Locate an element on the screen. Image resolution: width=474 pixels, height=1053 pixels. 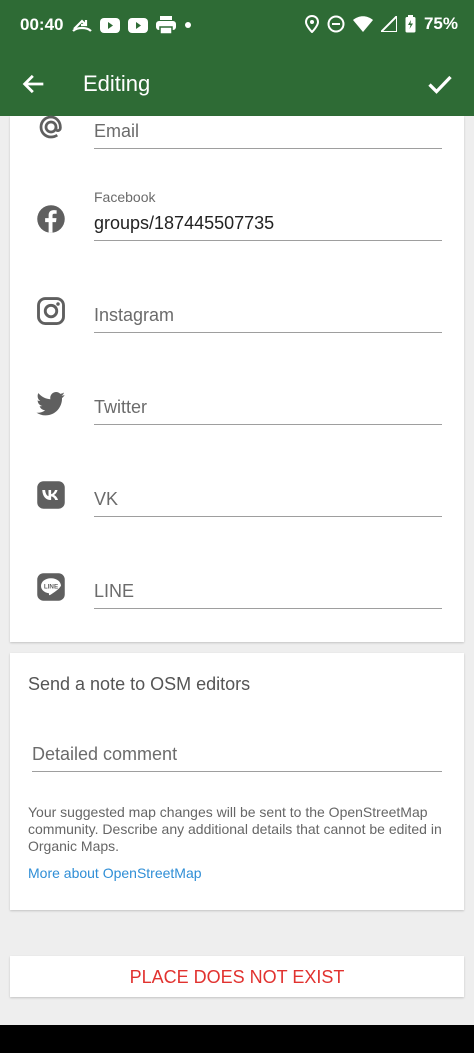
facebook-label: Facebook is located at coordinates (125, 197).